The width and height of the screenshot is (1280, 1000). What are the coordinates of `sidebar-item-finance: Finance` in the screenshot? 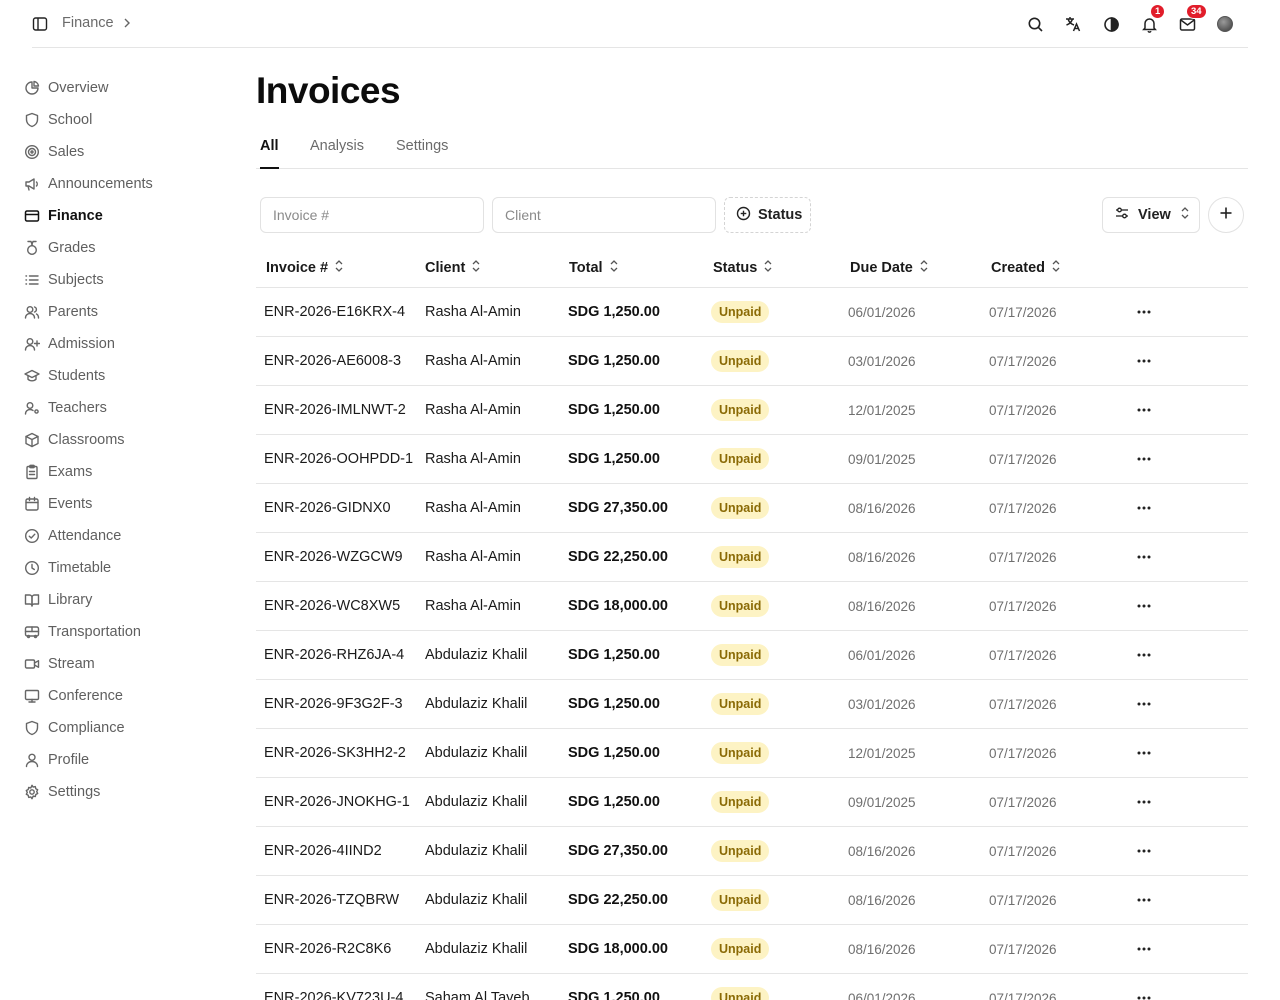 It's located at (123, 216).